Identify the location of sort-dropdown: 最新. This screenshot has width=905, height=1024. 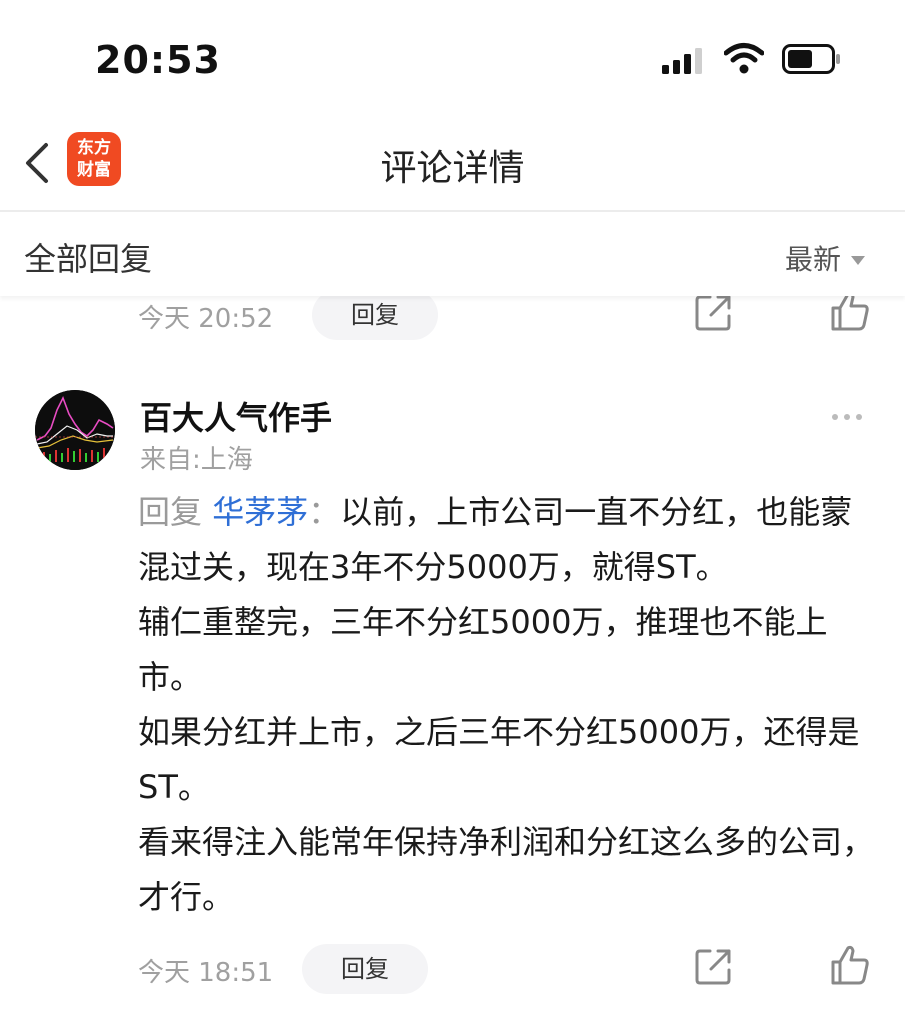
(825, 258).